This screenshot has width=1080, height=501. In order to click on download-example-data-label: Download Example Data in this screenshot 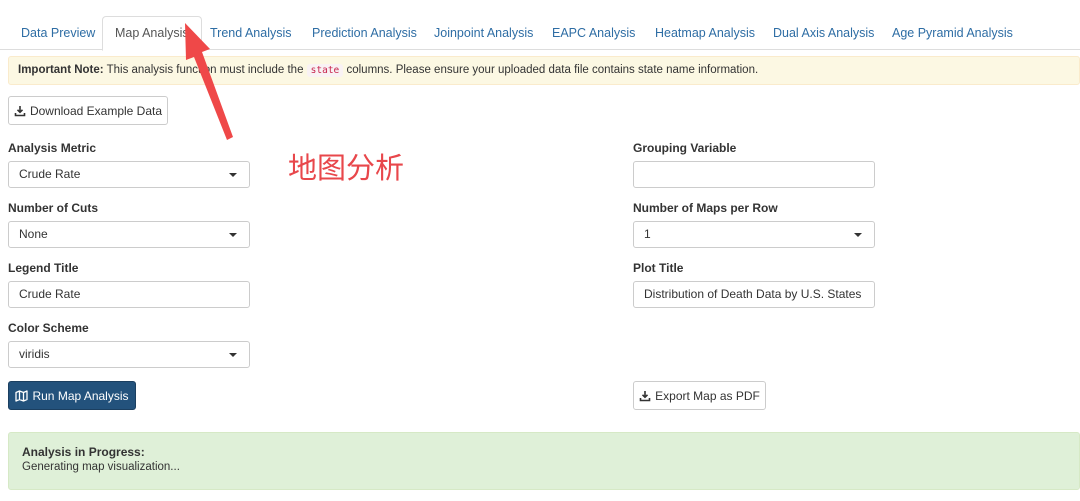, I will do `click(96, 110)`.